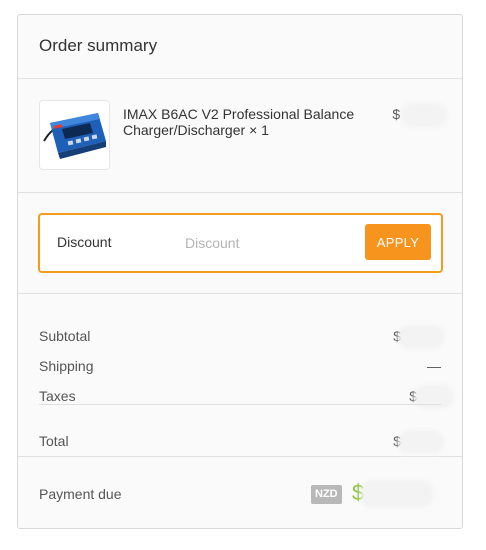 Image resolution: width=486 pixels, height=550 pixels. What do you see at coordinates (397, 336) in the screenshot?
I see `subtotal-currency-symbol: $` at bounding box center [397, 336].